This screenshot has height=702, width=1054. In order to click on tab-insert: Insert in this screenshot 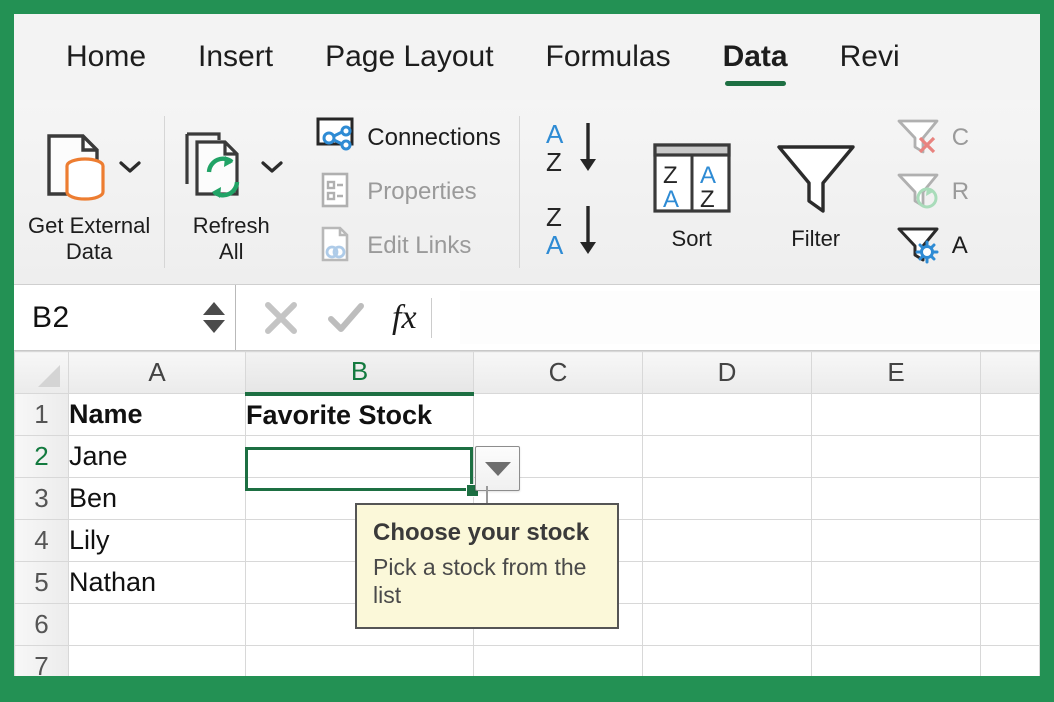, I will do `click(235, 57)`.